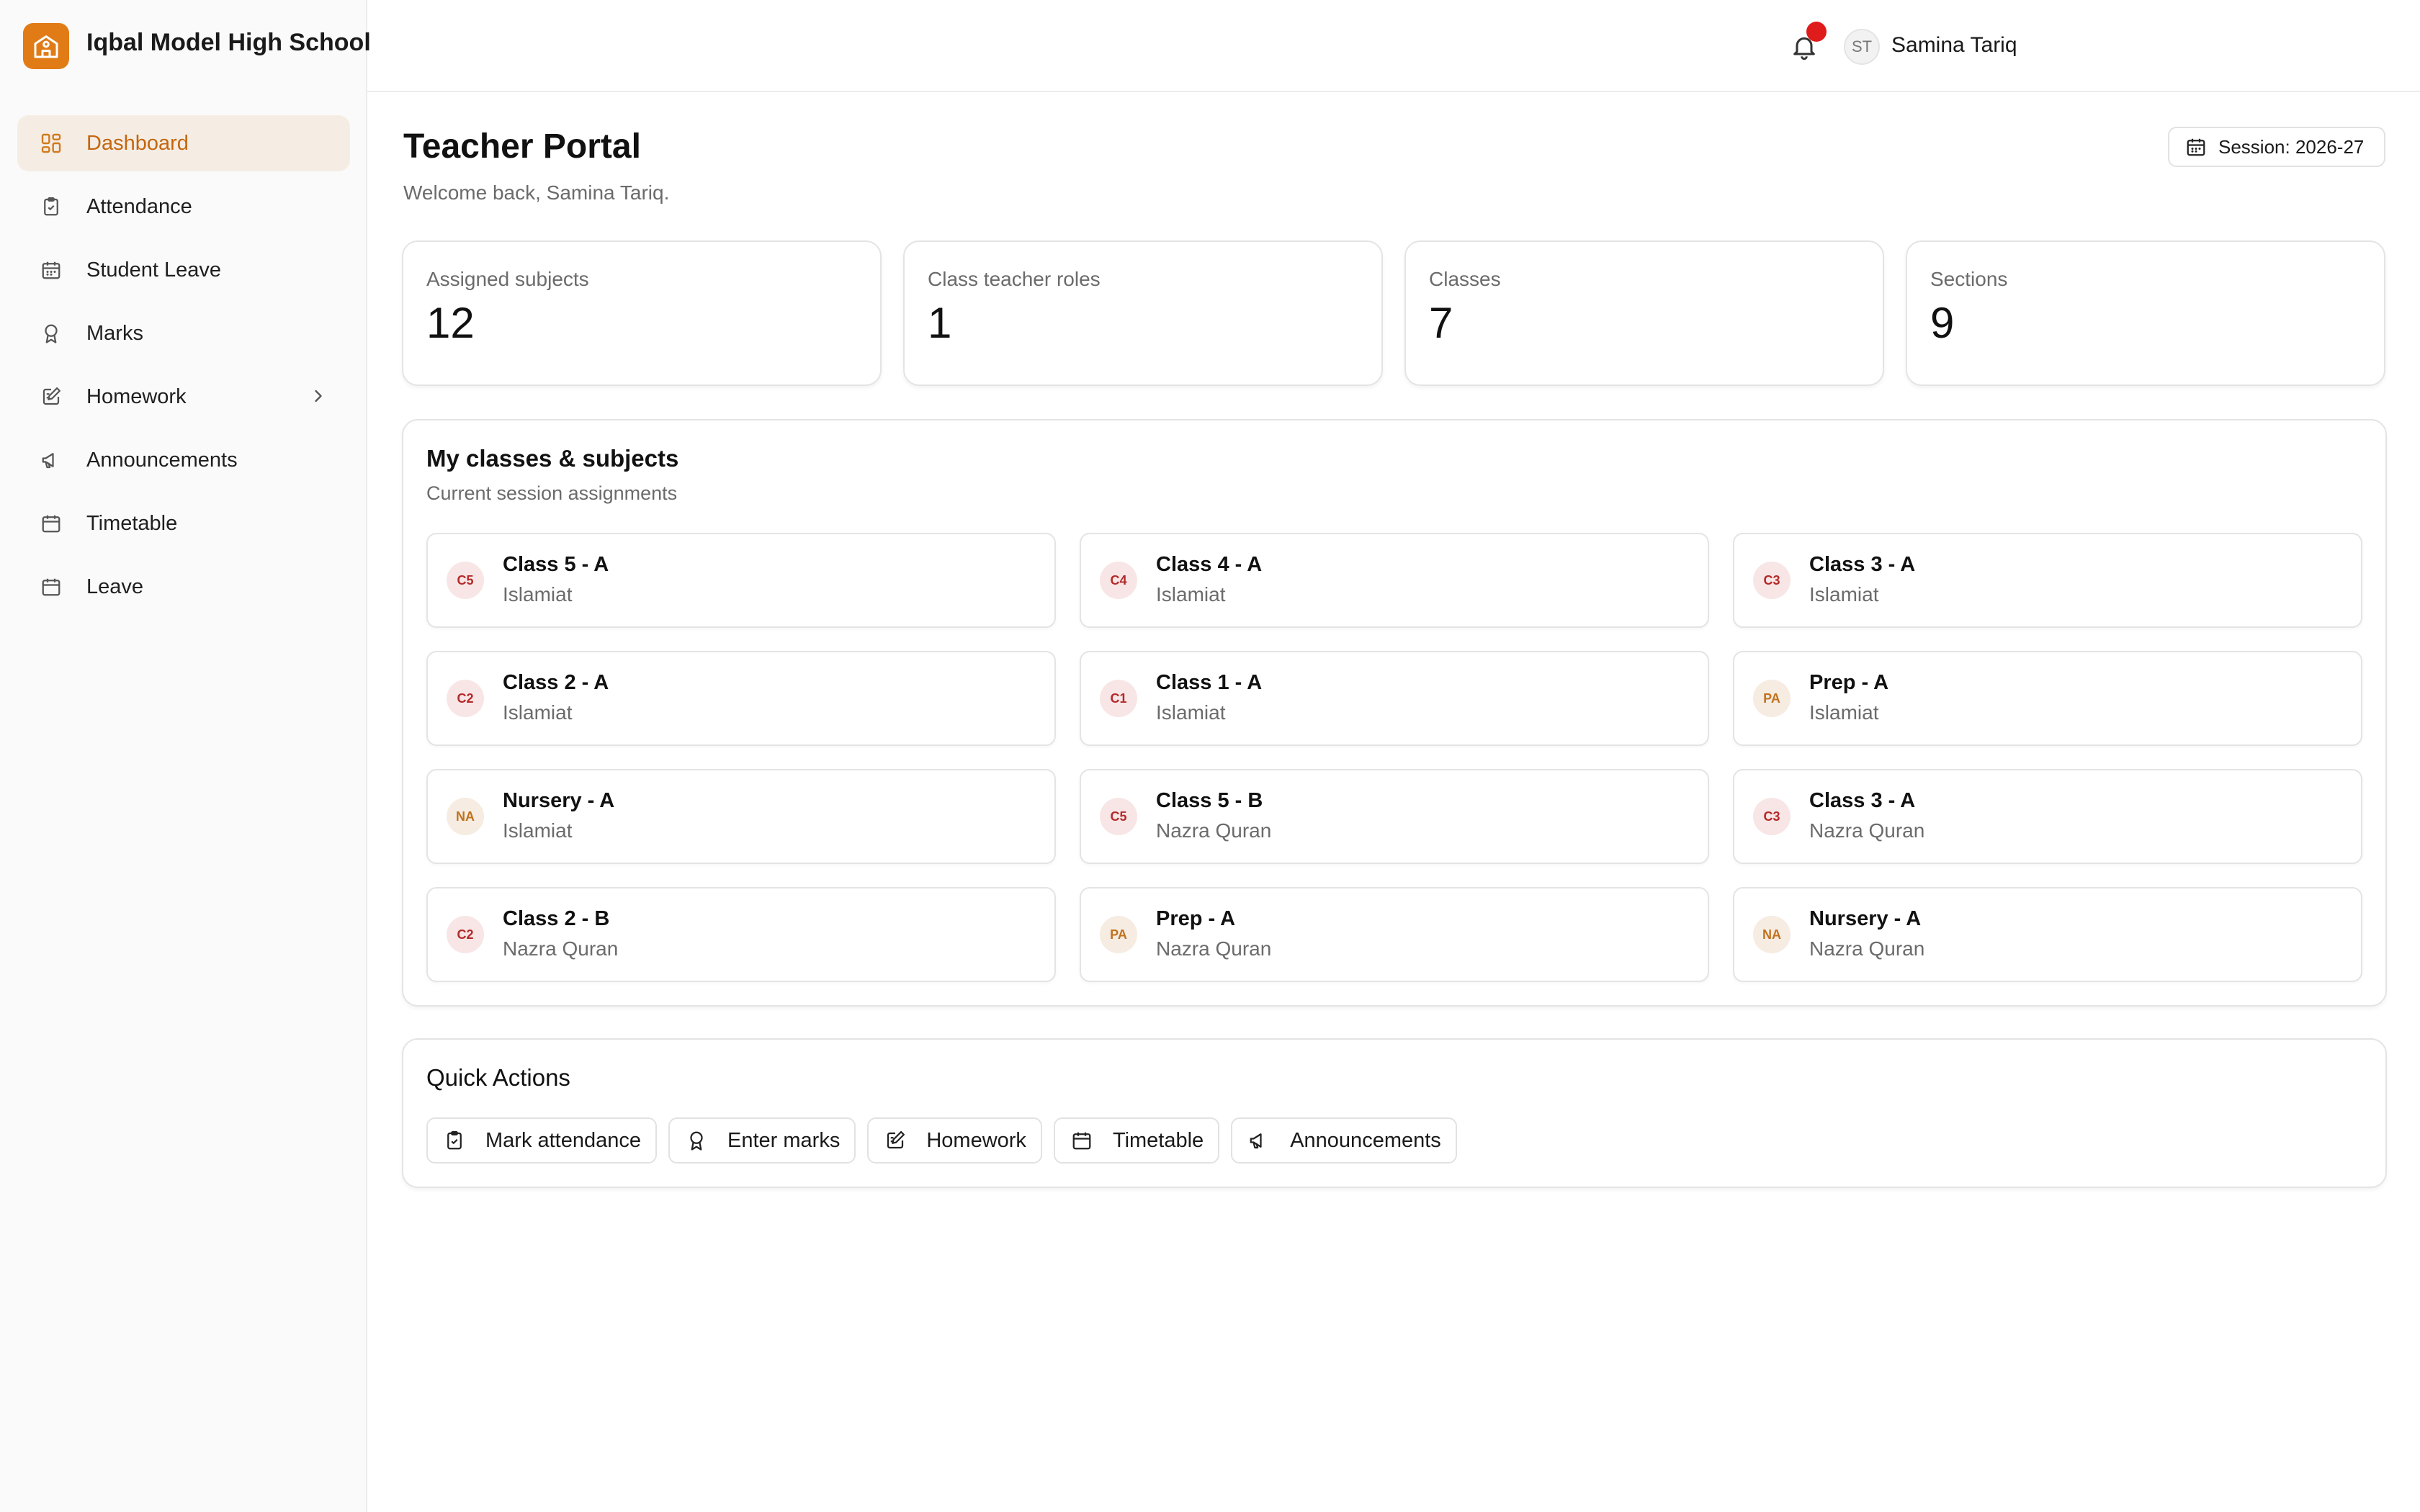  What do you see at coordinates (1862, 47) in the screenshot?
I see `avatar: ST` at bounding box center [1862, 47].